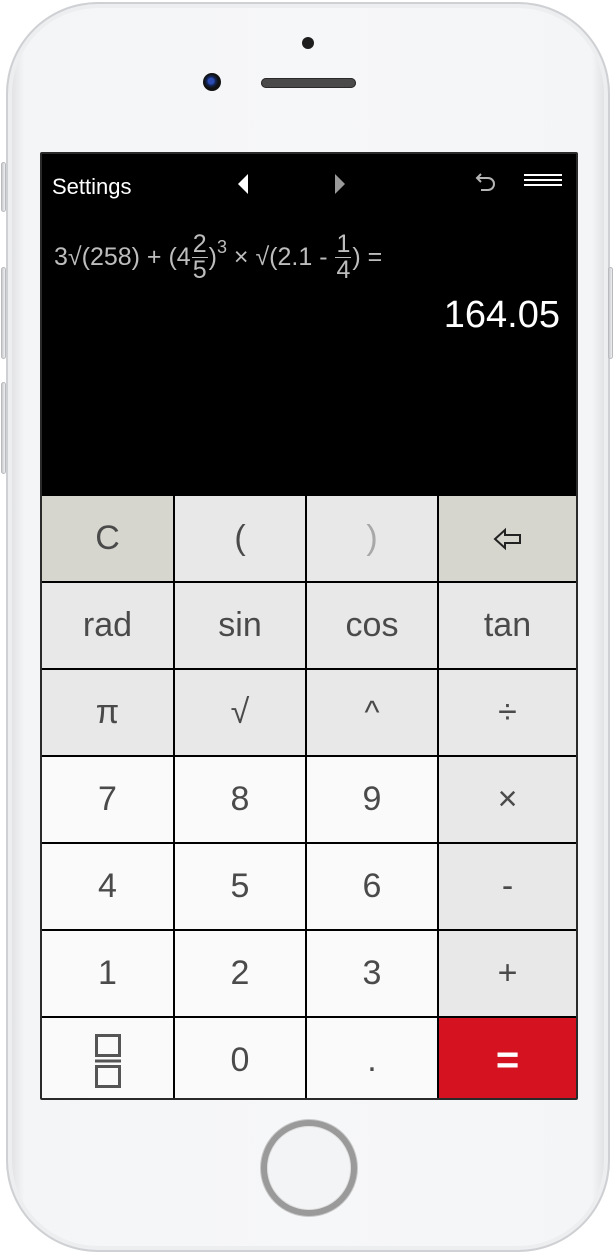 Image resolution: width=616 pixels, height=1255 pixels. What do you see at coordinates (372, 886) in the screenshot?
I see `digit-6-button: 6` at bounding box center [372, 886].